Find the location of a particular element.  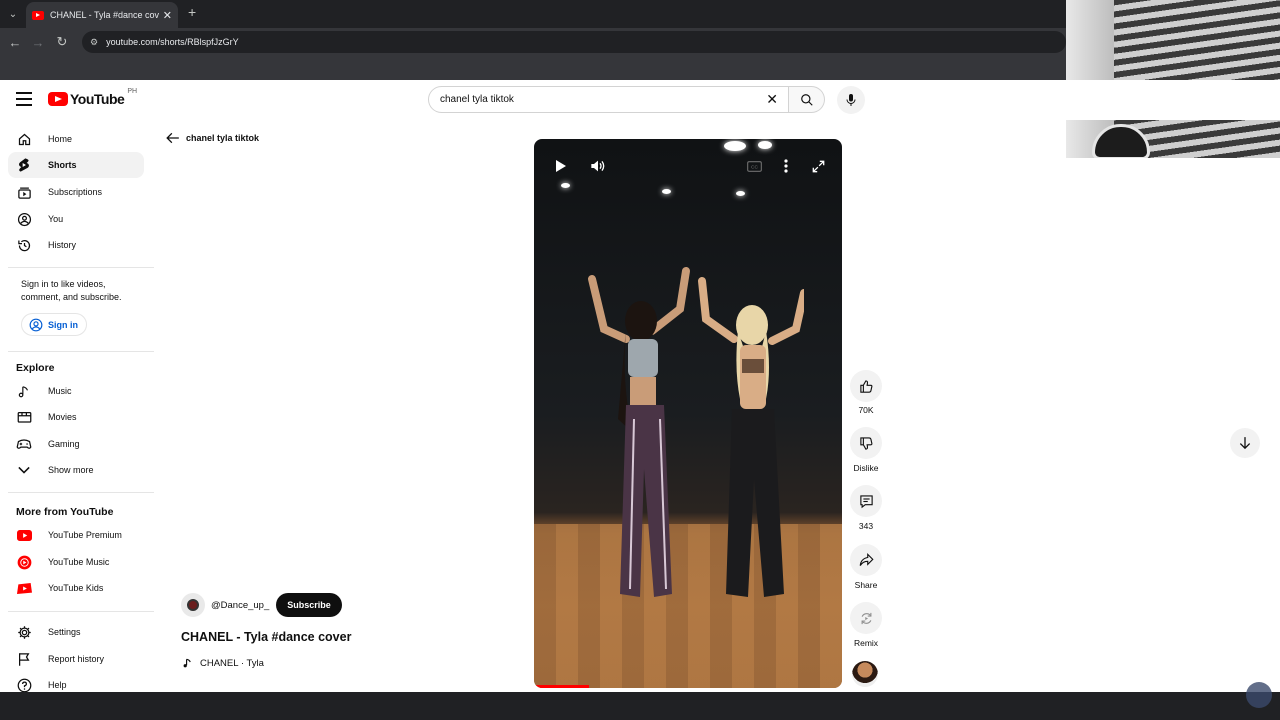

video-progress-bar is located at coordinates (562, 686).